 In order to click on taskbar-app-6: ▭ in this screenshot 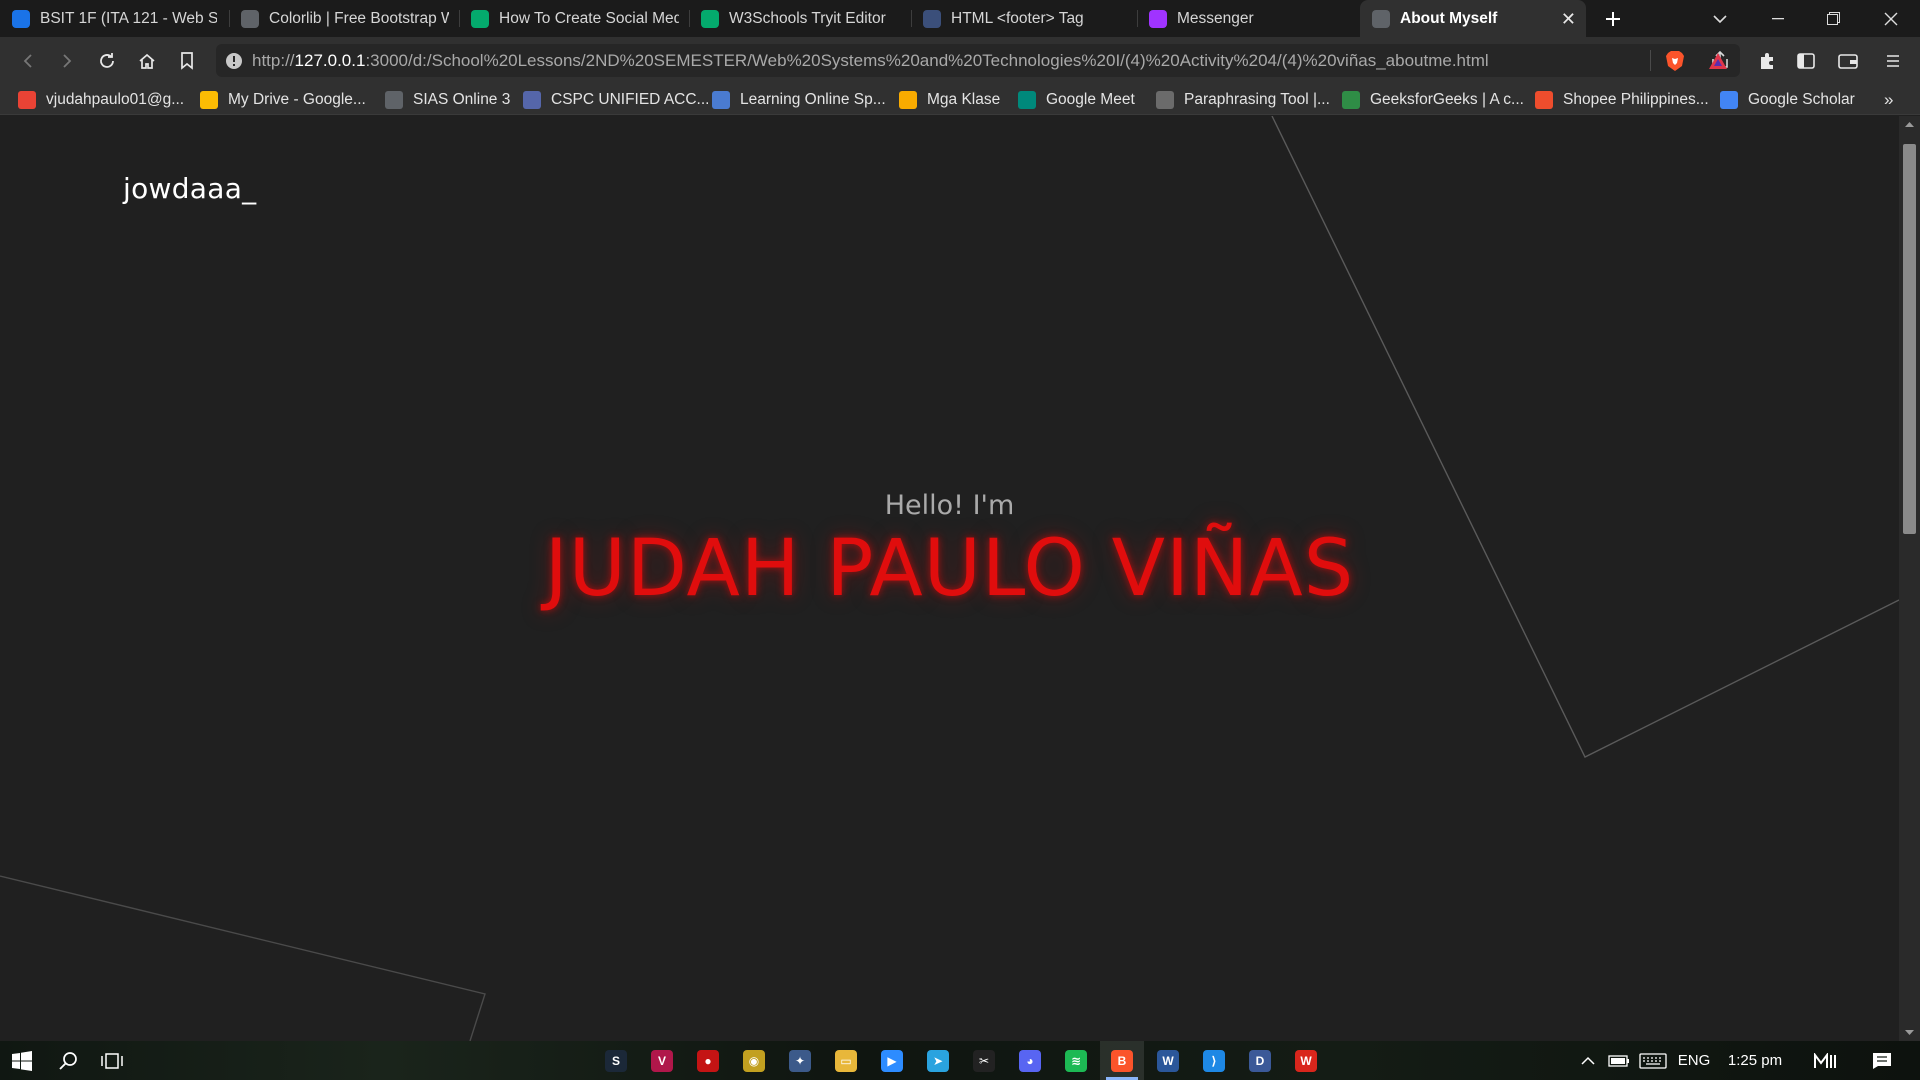, I will do `click(846, 1060)`.